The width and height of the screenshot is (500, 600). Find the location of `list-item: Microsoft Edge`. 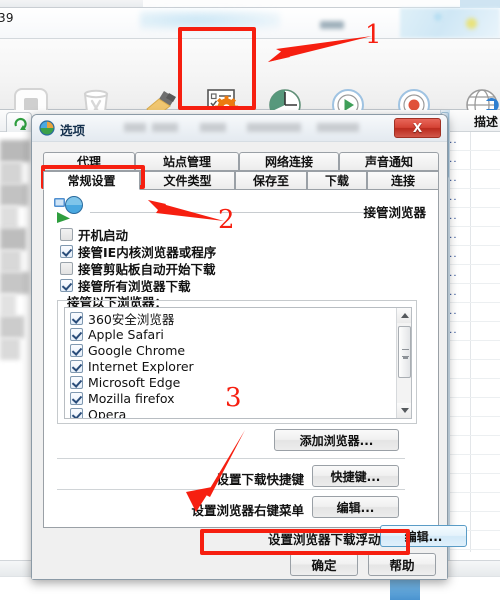

list-item: Microsoft Edge is located at coordinates (125, 382).